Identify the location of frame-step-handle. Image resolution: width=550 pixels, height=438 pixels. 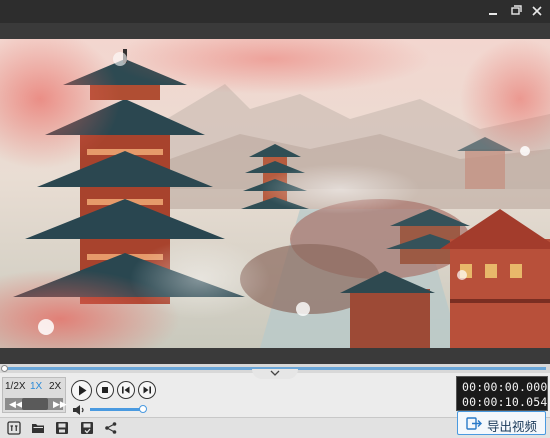
(35, 404).